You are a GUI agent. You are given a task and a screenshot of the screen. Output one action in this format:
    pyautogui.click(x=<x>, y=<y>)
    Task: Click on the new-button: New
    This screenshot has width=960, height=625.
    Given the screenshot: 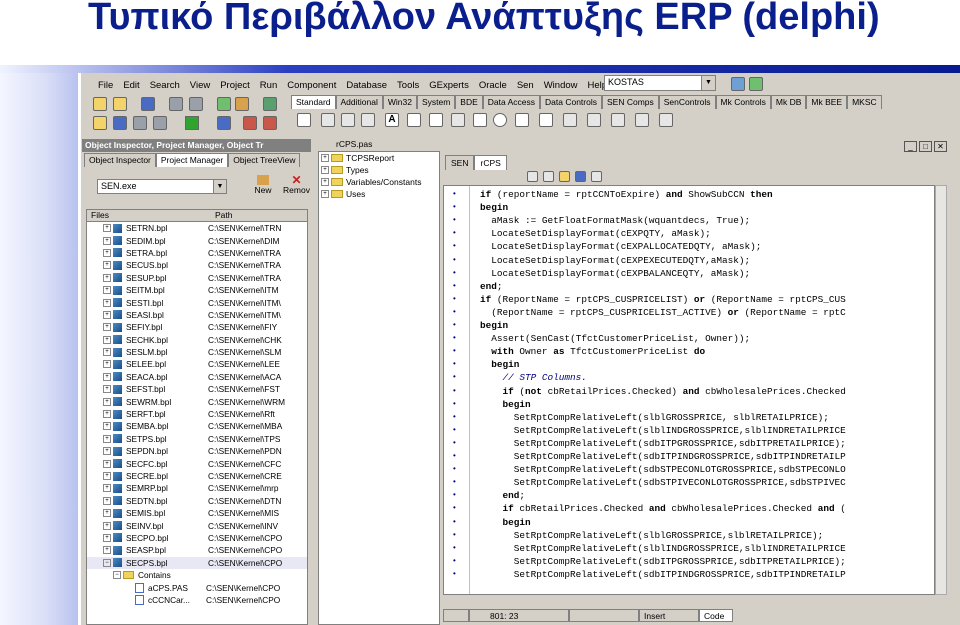 What is the action you would take?
    pyautogui.click(x=263, y=185)
    